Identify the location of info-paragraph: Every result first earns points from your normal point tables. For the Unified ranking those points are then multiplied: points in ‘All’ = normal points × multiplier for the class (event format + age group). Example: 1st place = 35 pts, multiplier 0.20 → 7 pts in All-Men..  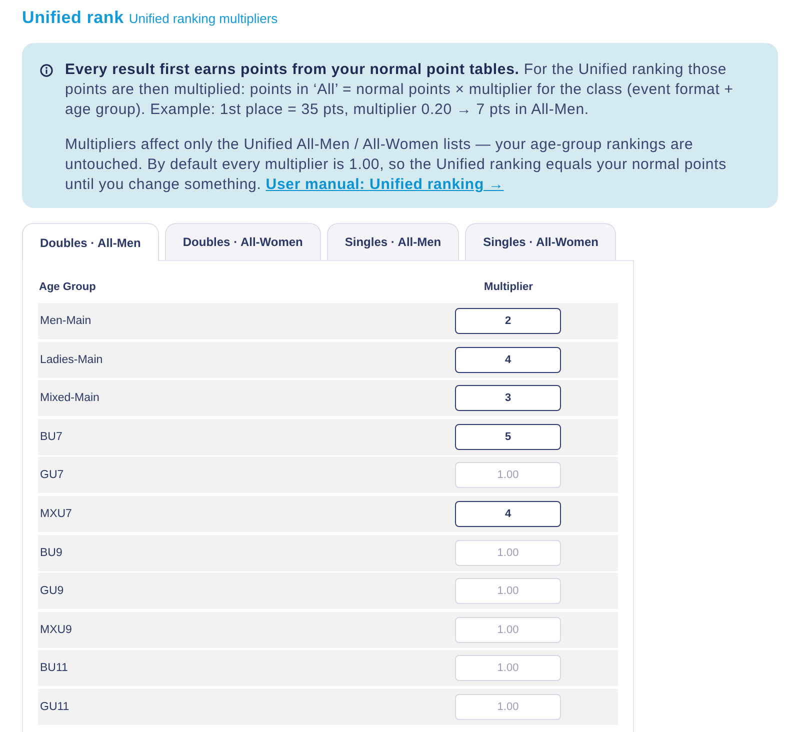
(399, 90).